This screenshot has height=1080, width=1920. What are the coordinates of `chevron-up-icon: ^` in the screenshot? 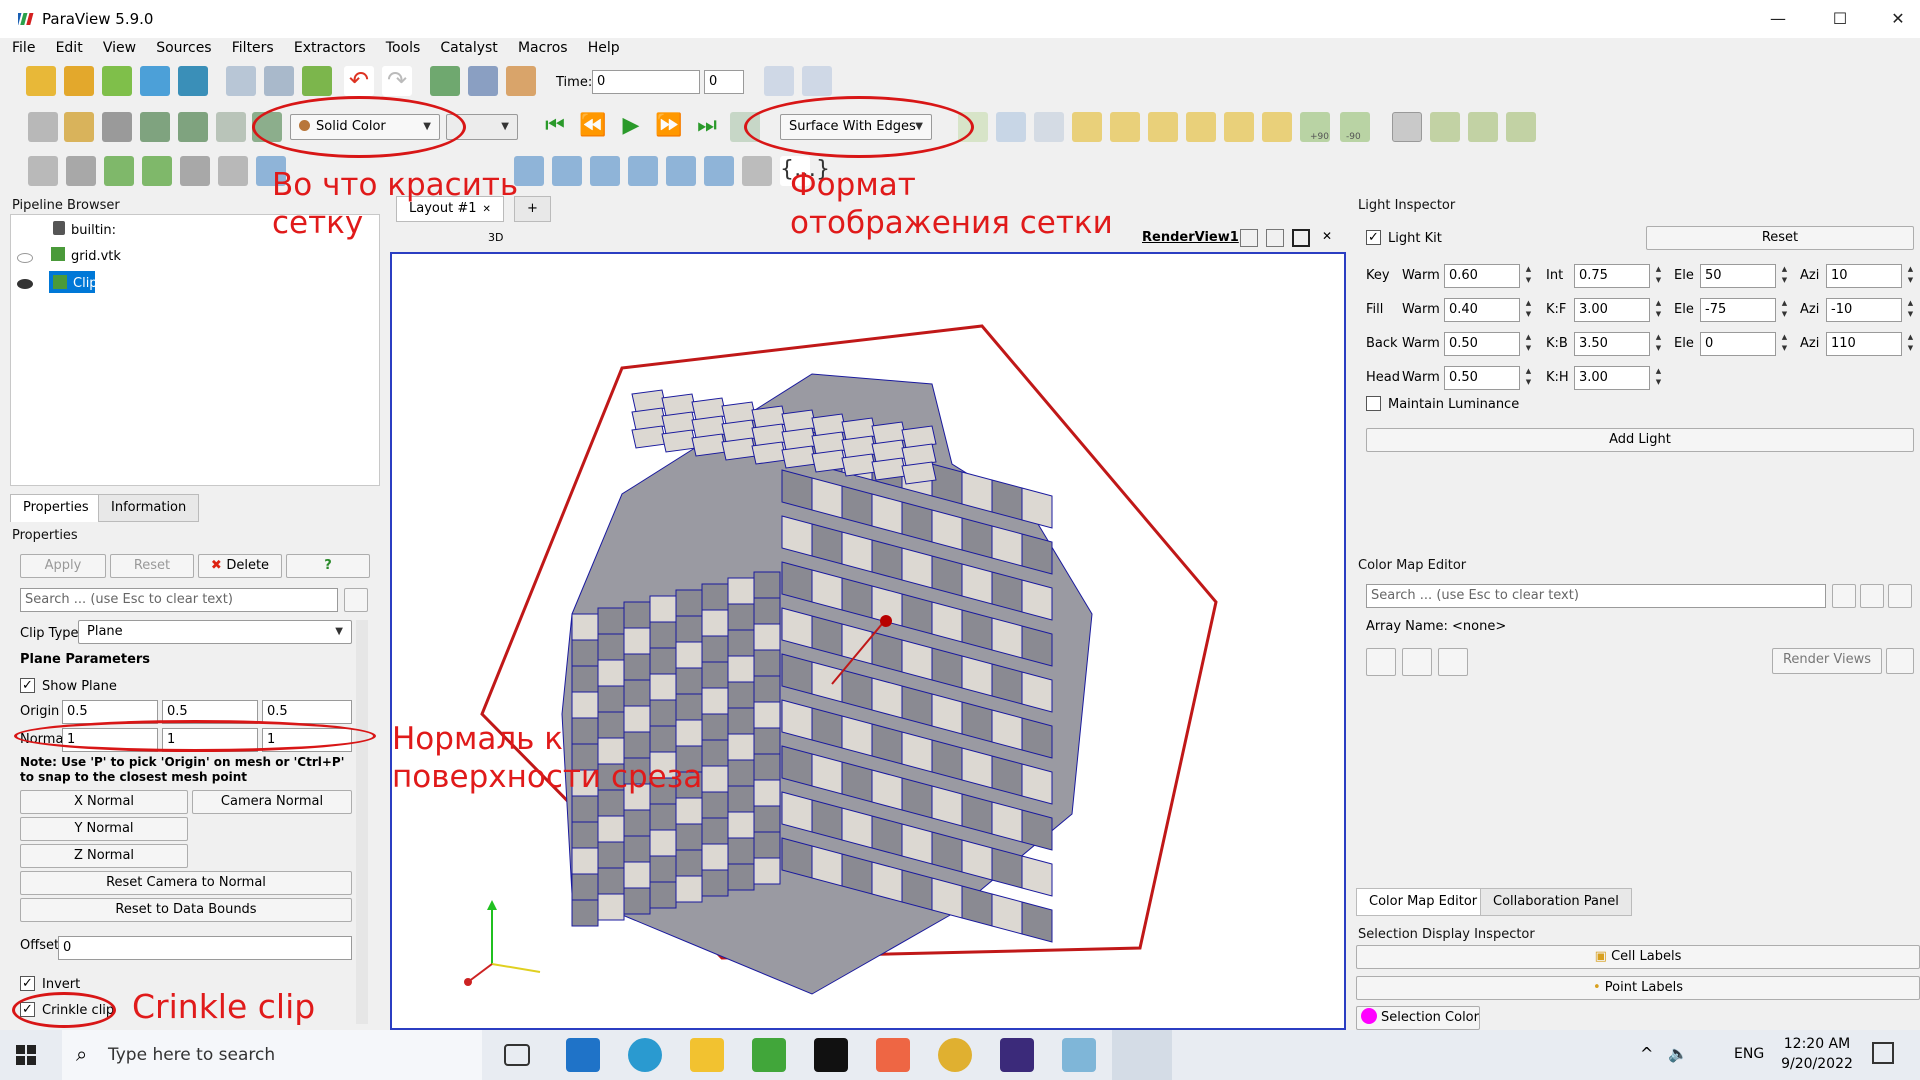 It's located at (1646, 1053).